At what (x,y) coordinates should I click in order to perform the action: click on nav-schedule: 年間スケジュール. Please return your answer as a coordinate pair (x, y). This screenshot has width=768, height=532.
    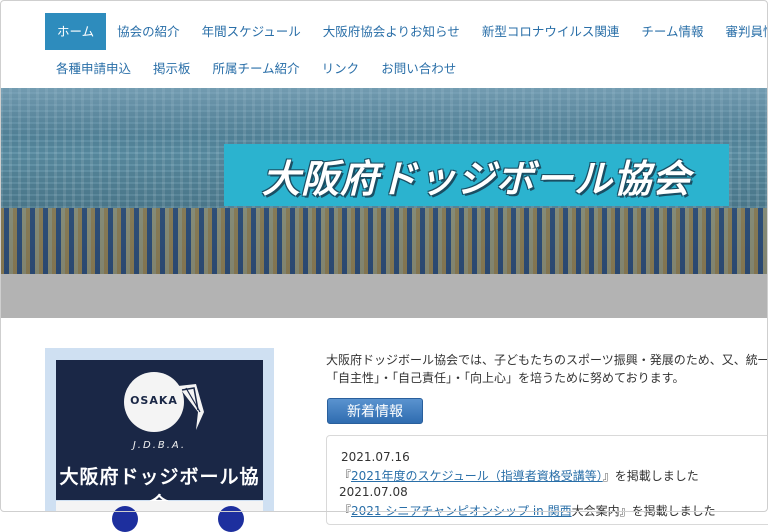
    Looking at the image, I should click on (251, 31).